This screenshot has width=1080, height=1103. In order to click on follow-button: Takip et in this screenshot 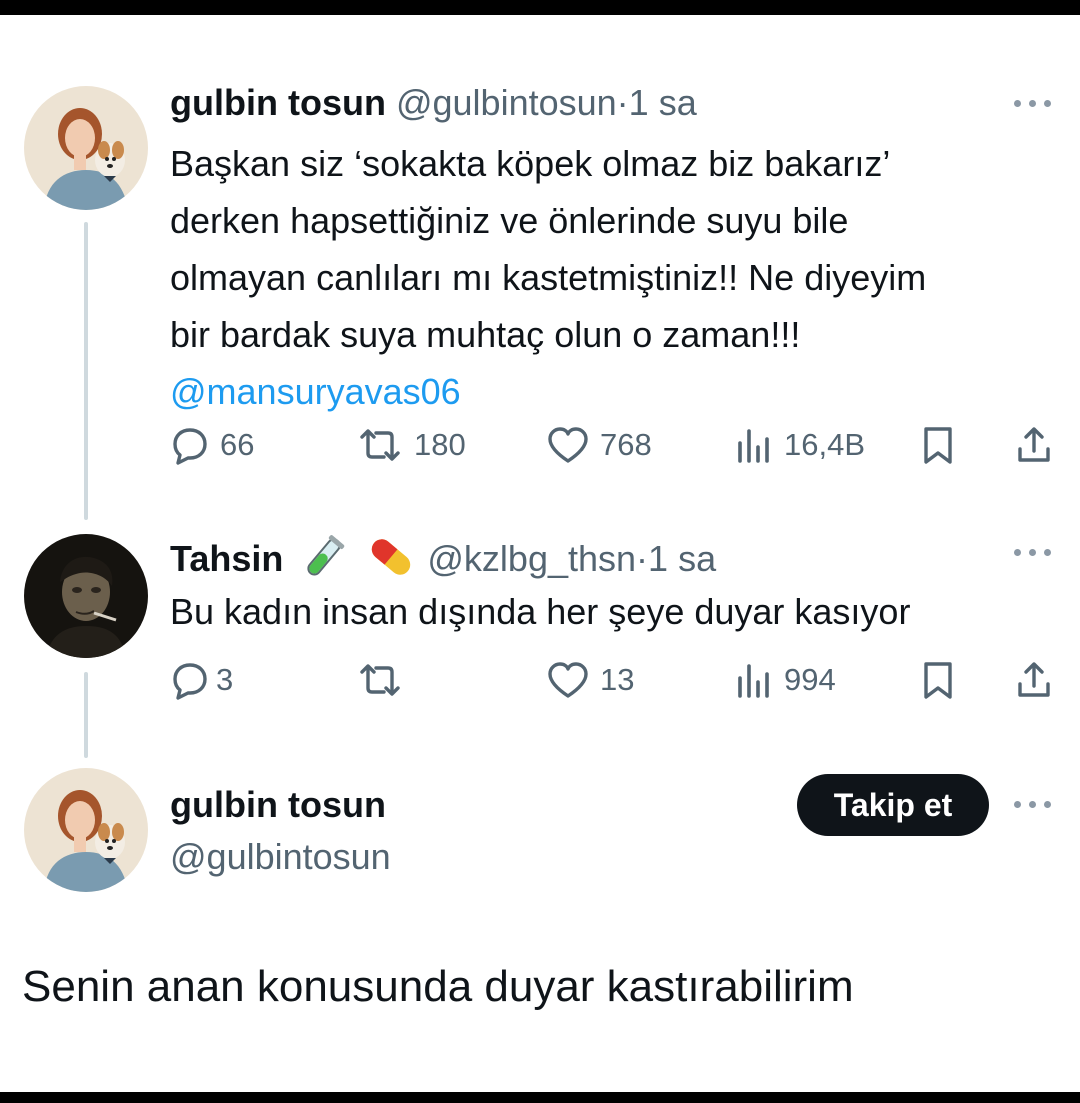, I will do `click(893, 805)`.